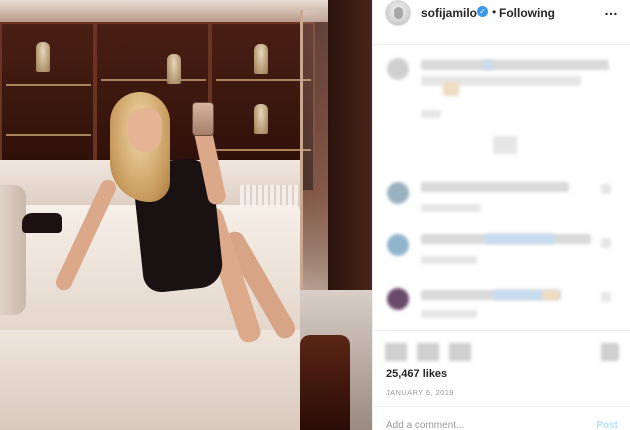  What do you see at coordinates (203, 119) in the screenshot?
I see `photo-phone` at bounding box center [203, 119].